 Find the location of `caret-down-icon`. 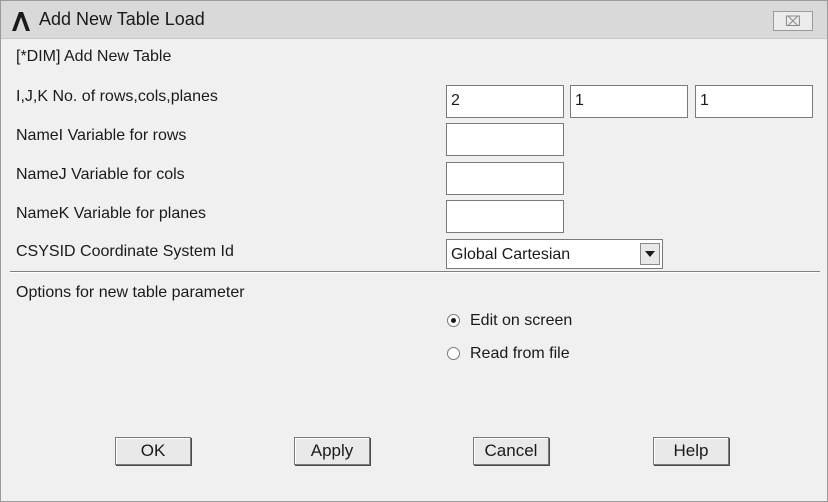

caret-down-icon is located at coordinates (650, 253).